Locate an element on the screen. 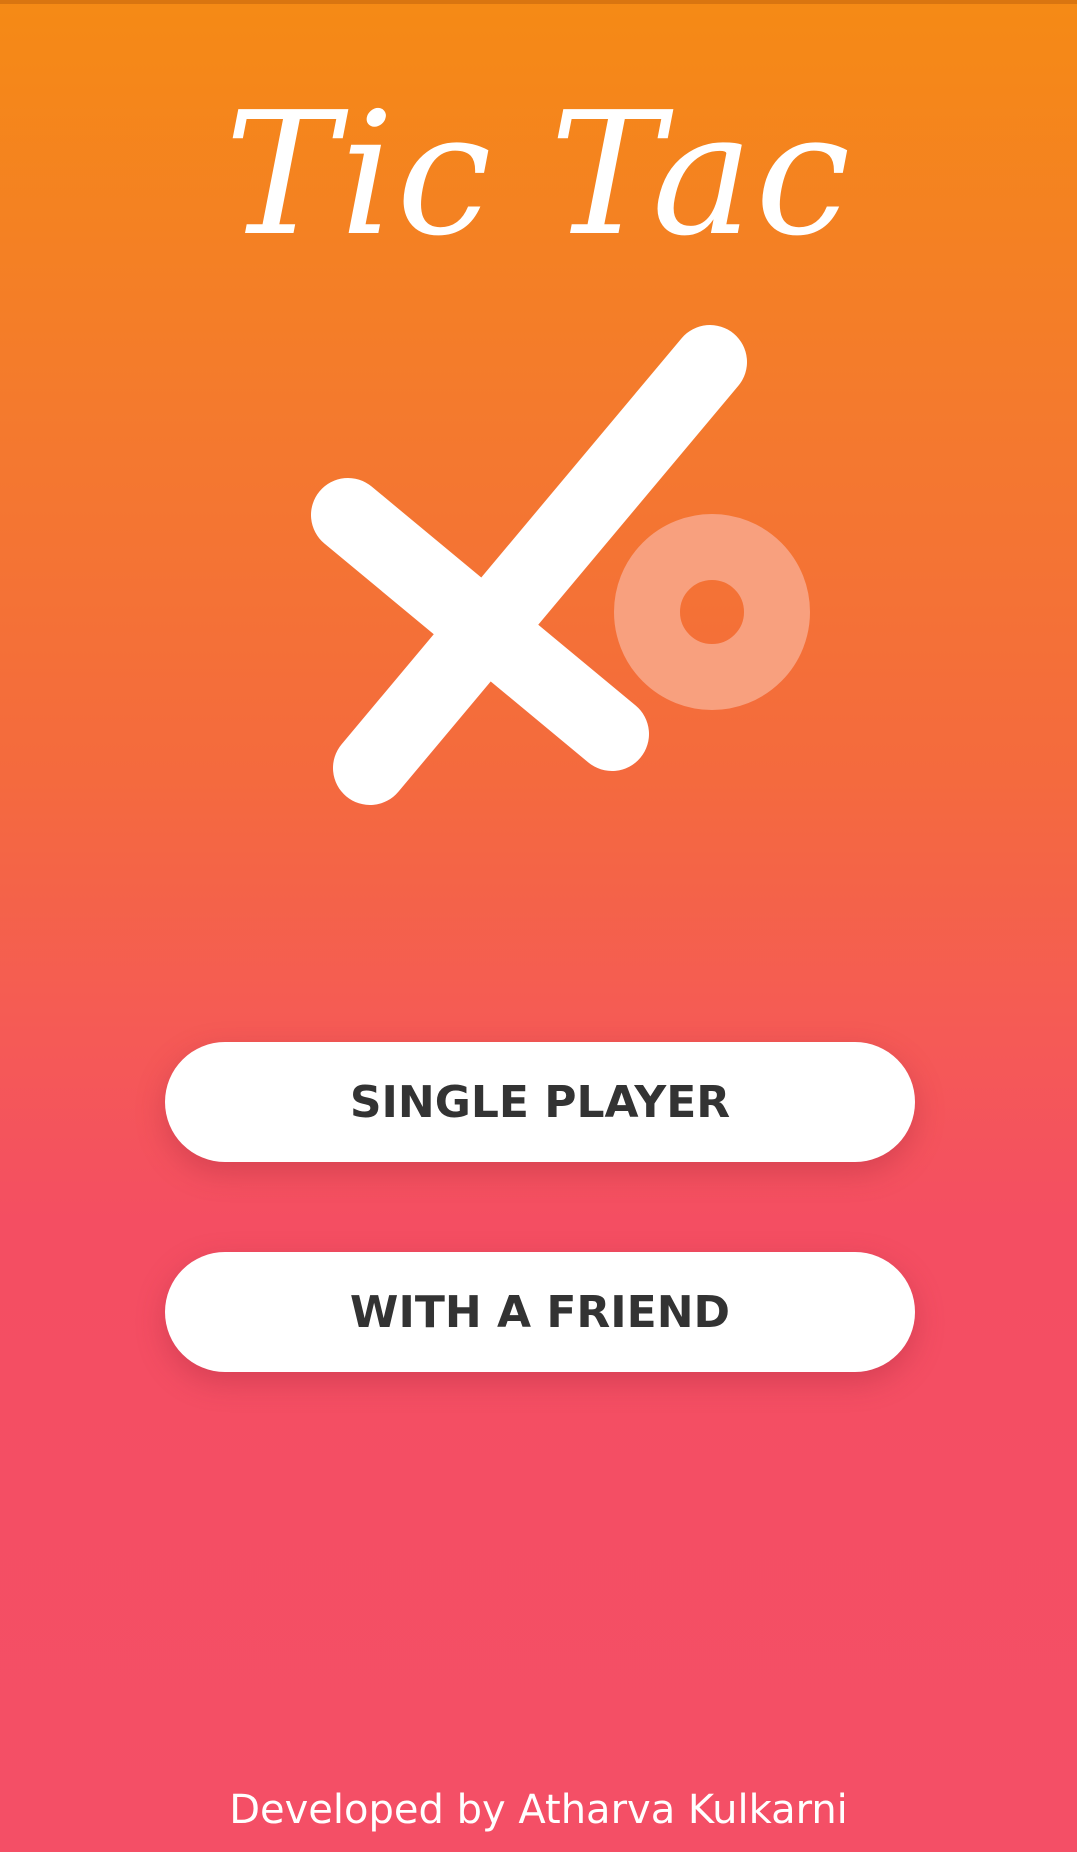 Image resolution: width=1077 pixels, height=1852 pixels. with-a-friend-label: WITH A FRIEND is located at coordinates (540, 1312).